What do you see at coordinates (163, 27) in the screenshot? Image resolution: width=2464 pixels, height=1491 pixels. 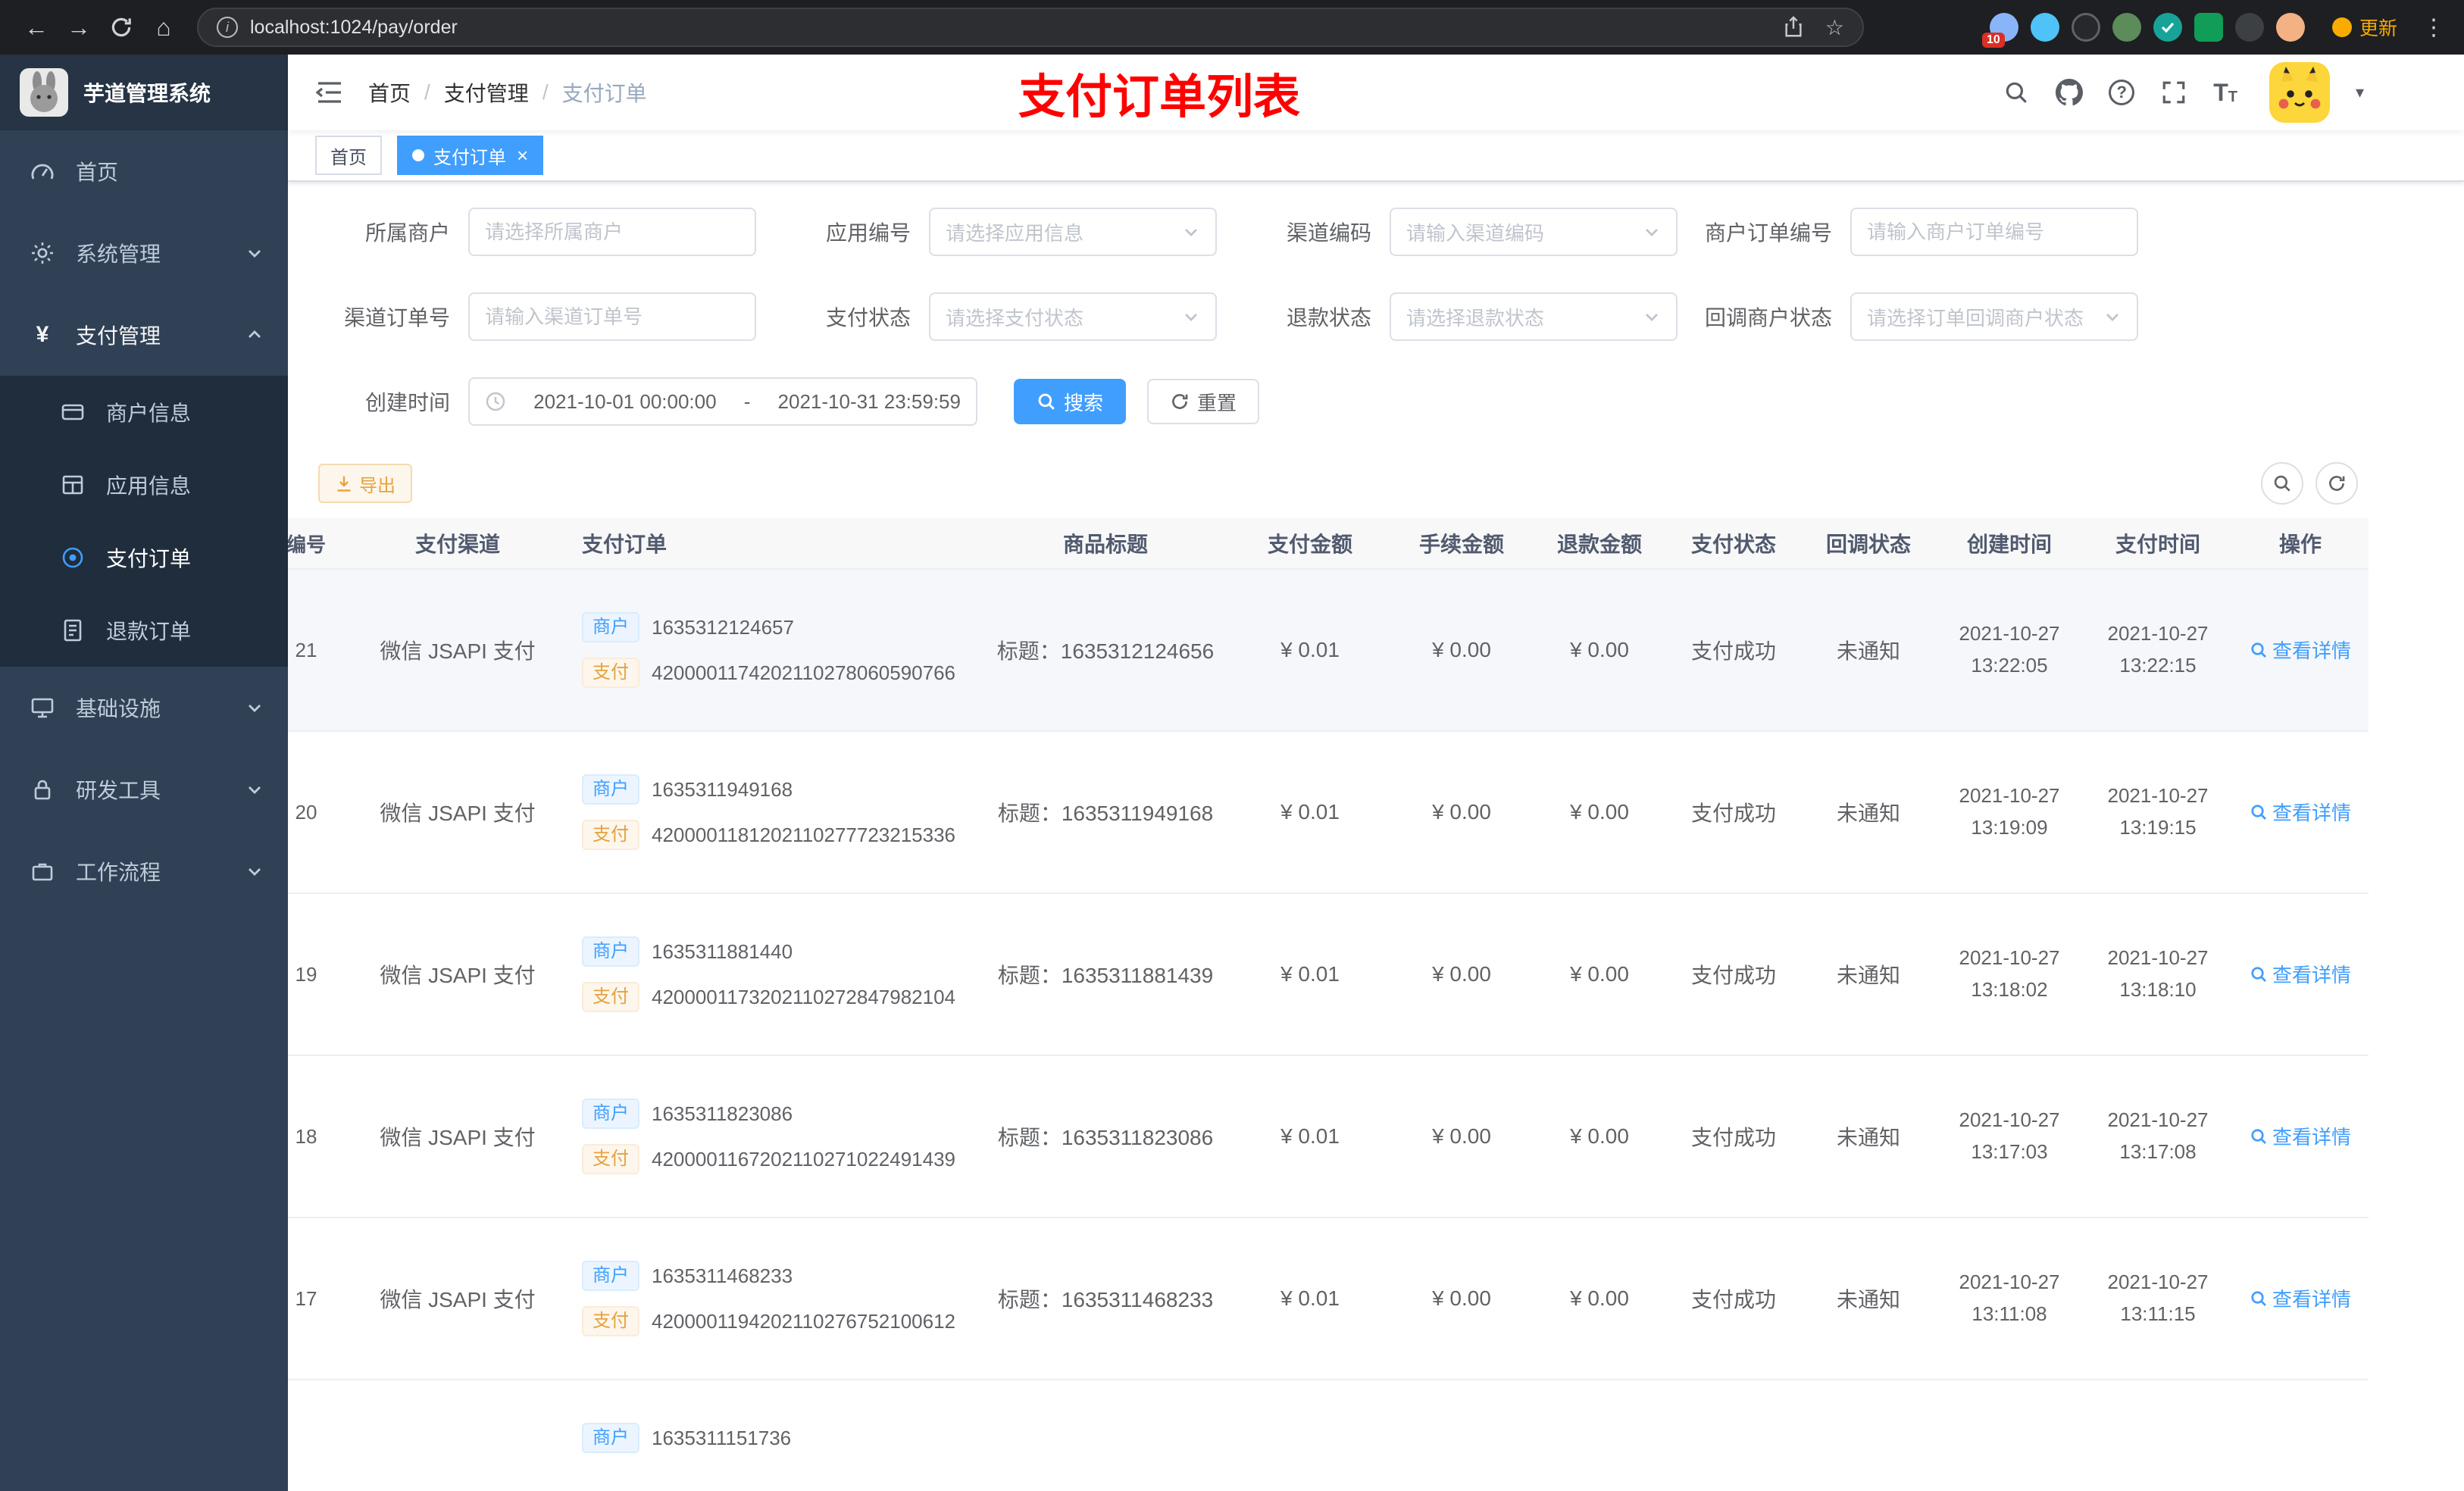 I see `home-icon: ⌂` at bounding box center [163, 27].